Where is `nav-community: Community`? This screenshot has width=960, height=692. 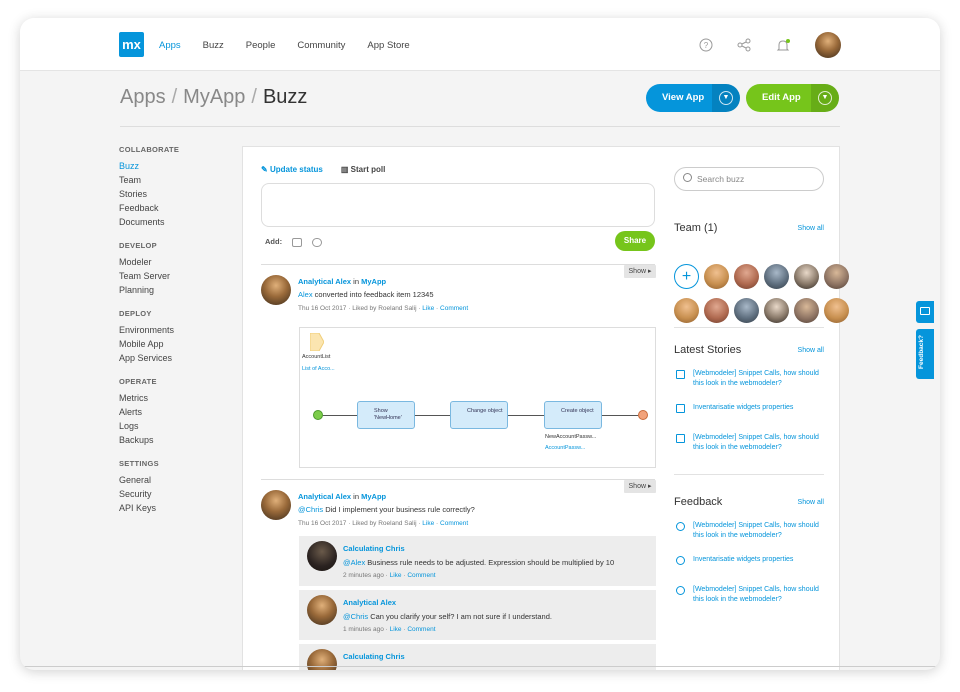
nav-community: Community is located at coordinates (321, 45).